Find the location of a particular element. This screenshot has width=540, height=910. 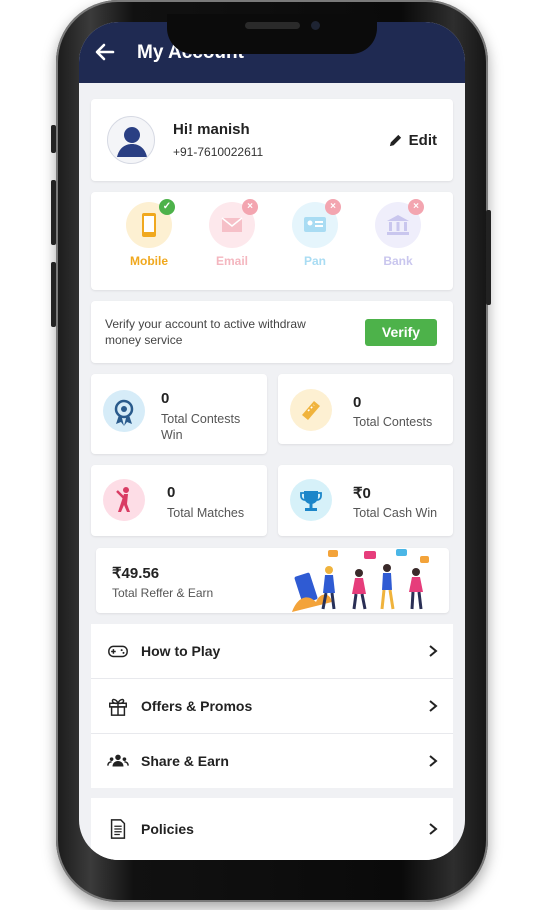

verify-email-label: Email is located at coordinates (231, 261).